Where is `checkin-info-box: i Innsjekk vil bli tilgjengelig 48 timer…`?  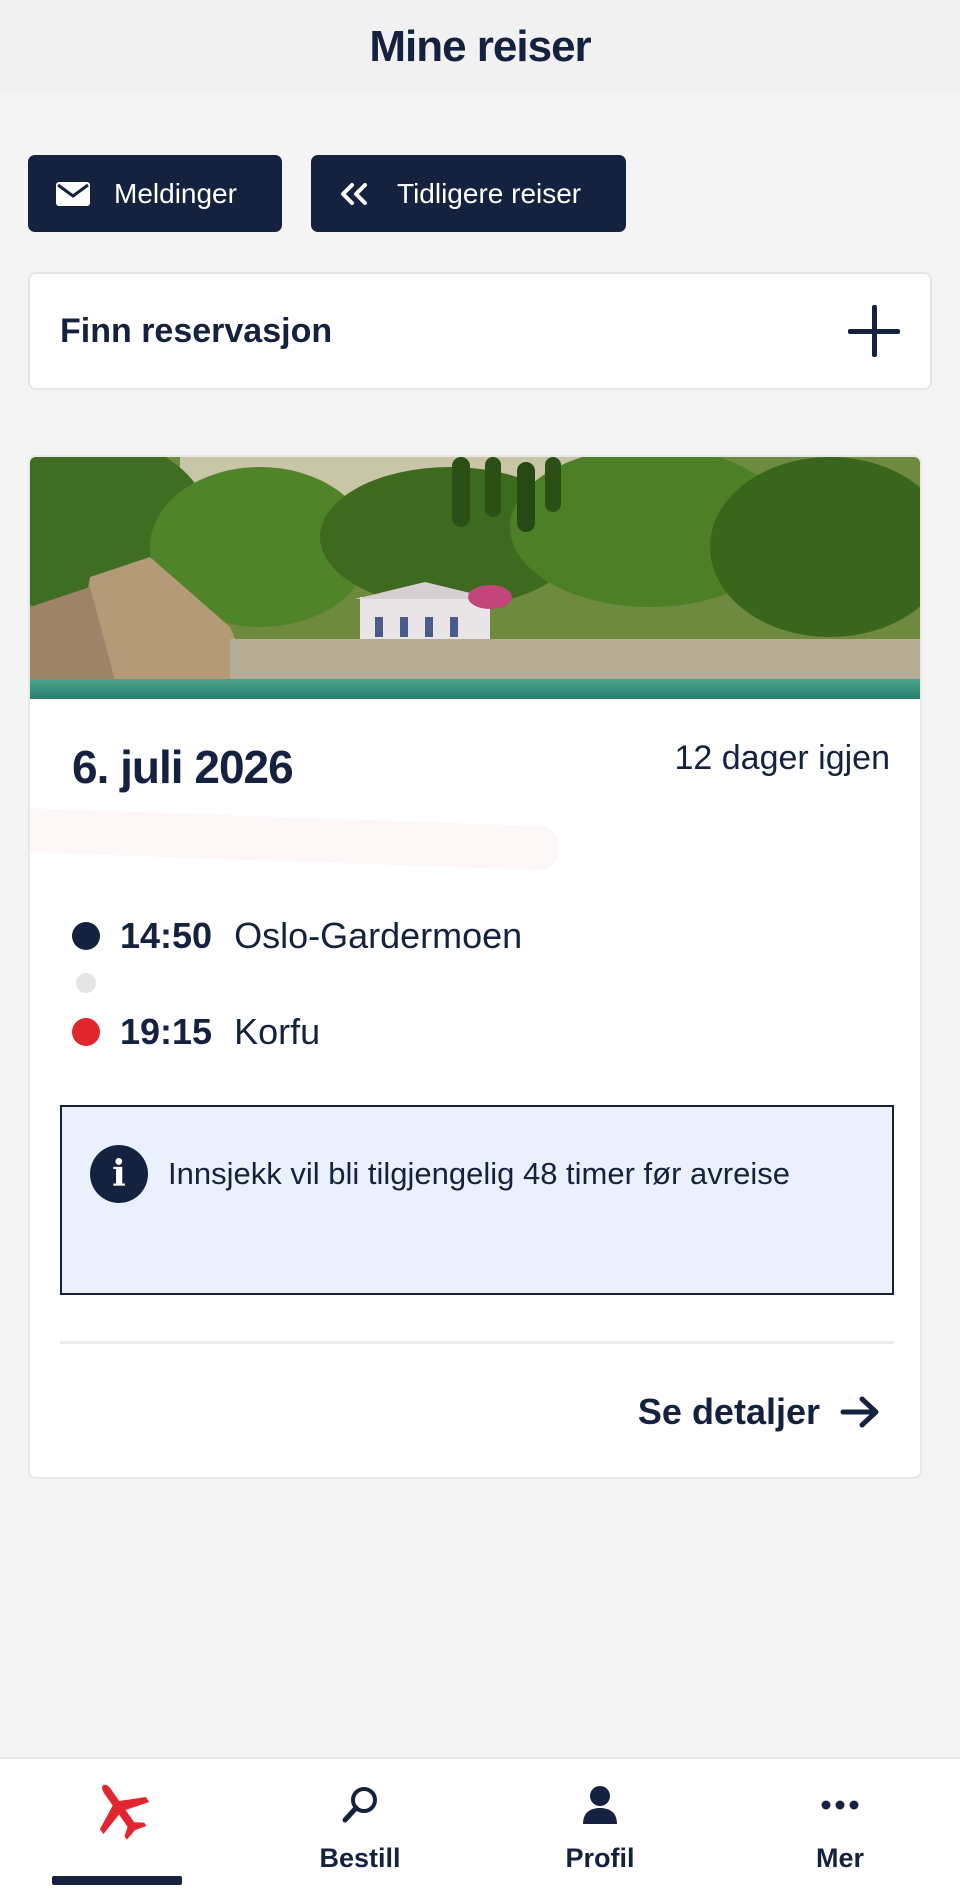 checkin-info-box: i Innsjekk vil bli tilgjengelig 48 timer… is located at coordinates (477, 1200).